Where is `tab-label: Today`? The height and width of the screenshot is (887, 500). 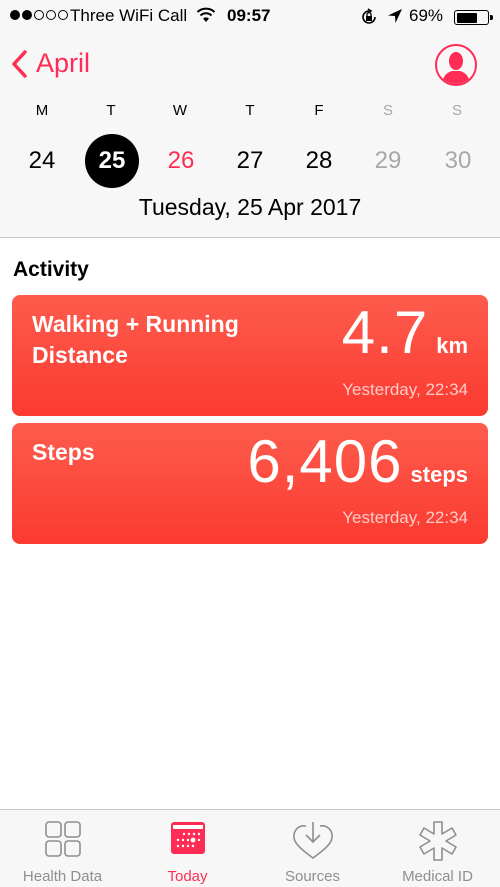
tab-label: Today is located at coordinates (187, 876).